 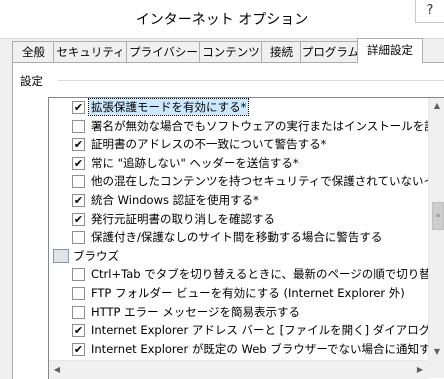 What do you see at coordinates (281, 51) in the screenshot?
I see `tab-connections: 接続` at bounding box center [281, 51].